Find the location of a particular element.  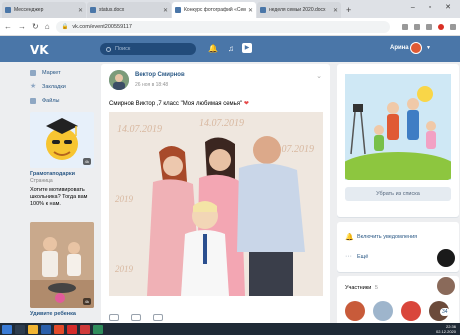

event-cover-image is located at coordinates (398, 127).